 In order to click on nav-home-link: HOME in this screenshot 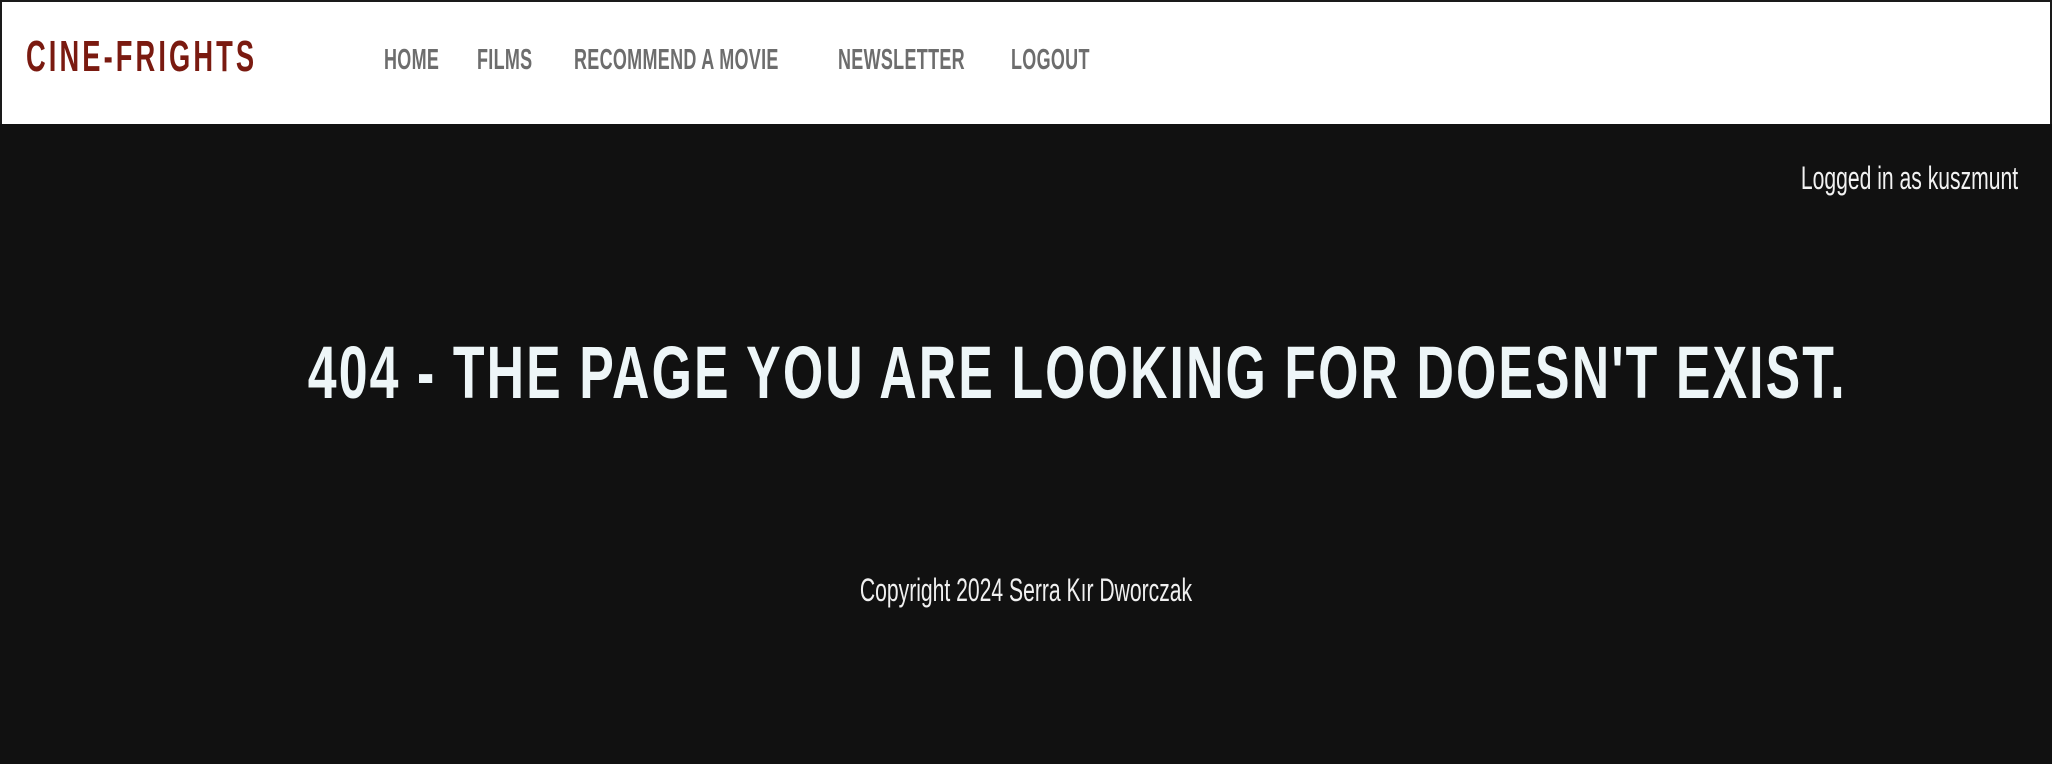, I will do `click(411, 60)`.